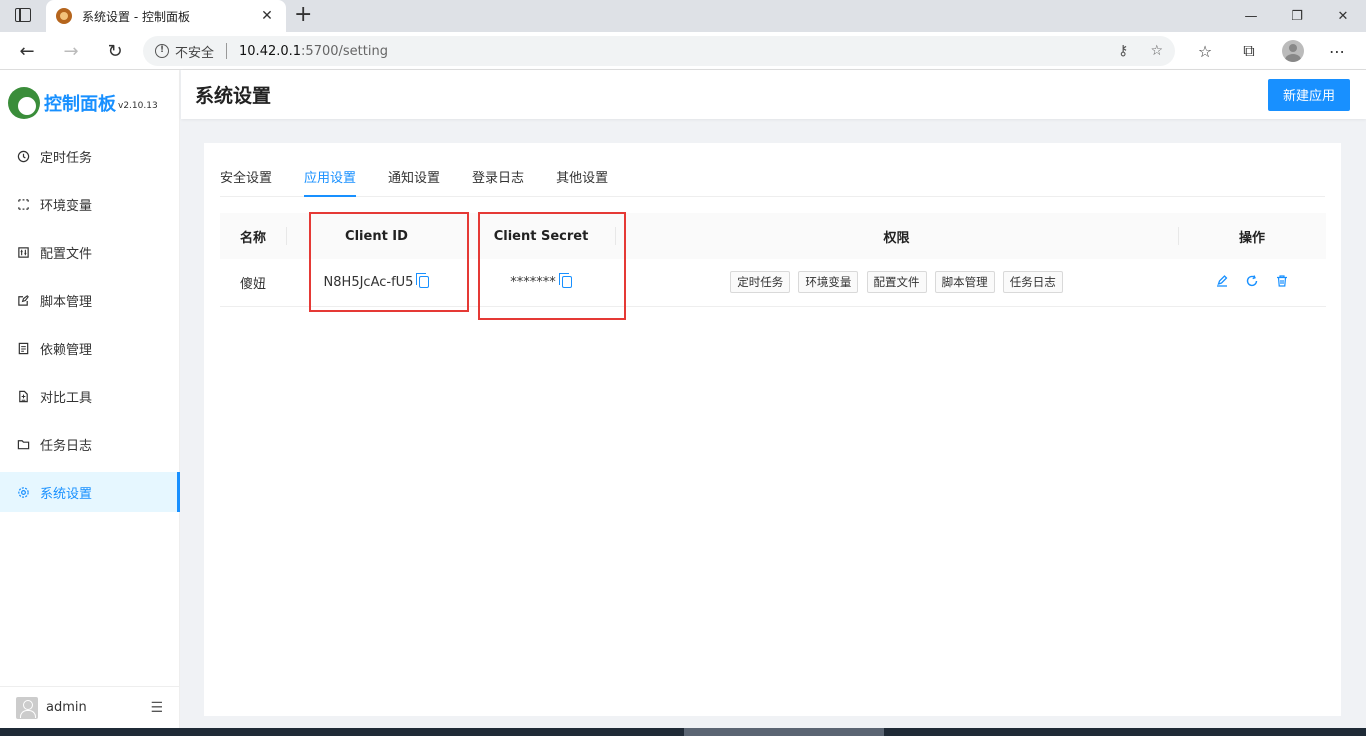  Describe the element at coordinates (64, 16) in the screenshot. I see `site-favicon-icon` at that location.